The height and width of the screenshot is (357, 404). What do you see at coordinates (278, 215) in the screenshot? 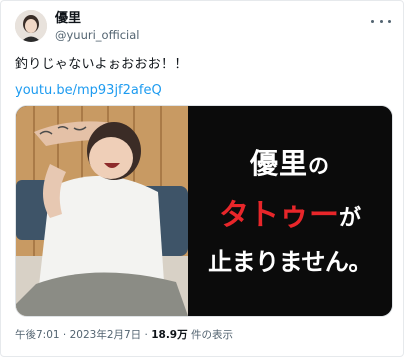
I see `overlay-line2-main: タトゥー` at bounding box center [278, 215].